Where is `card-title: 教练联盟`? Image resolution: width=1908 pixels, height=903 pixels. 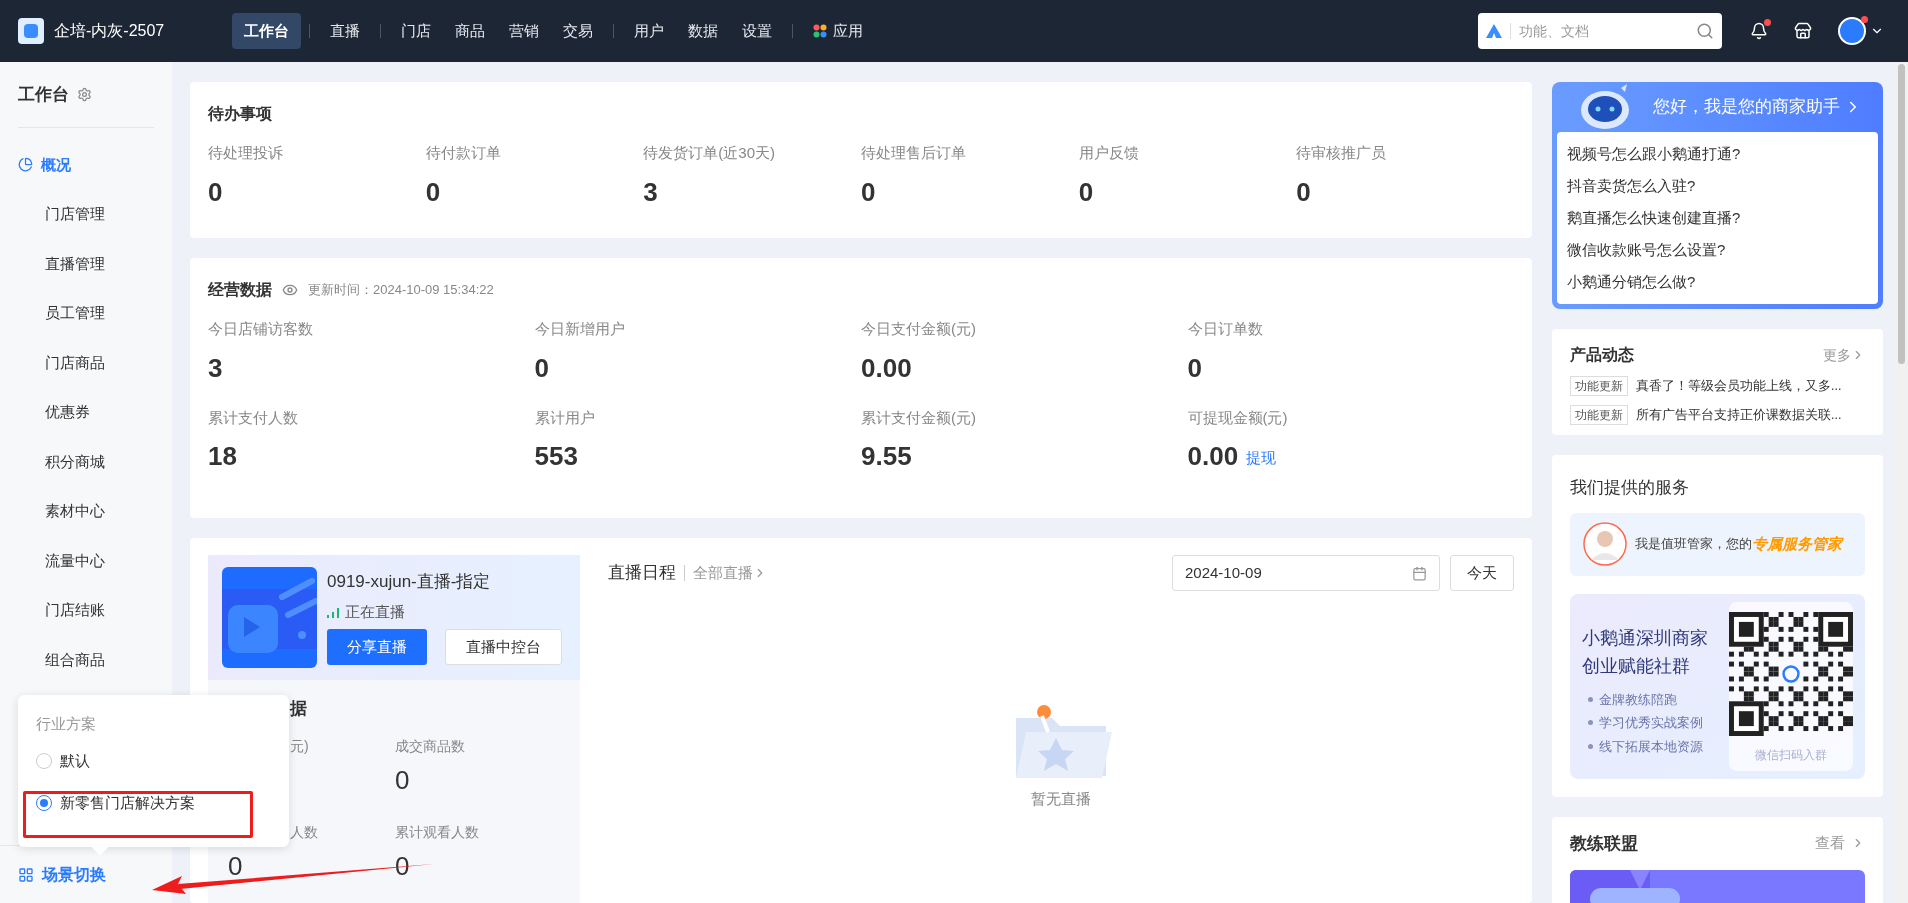
card-title: 教练联盟 is located at coordinates (1604, 843).